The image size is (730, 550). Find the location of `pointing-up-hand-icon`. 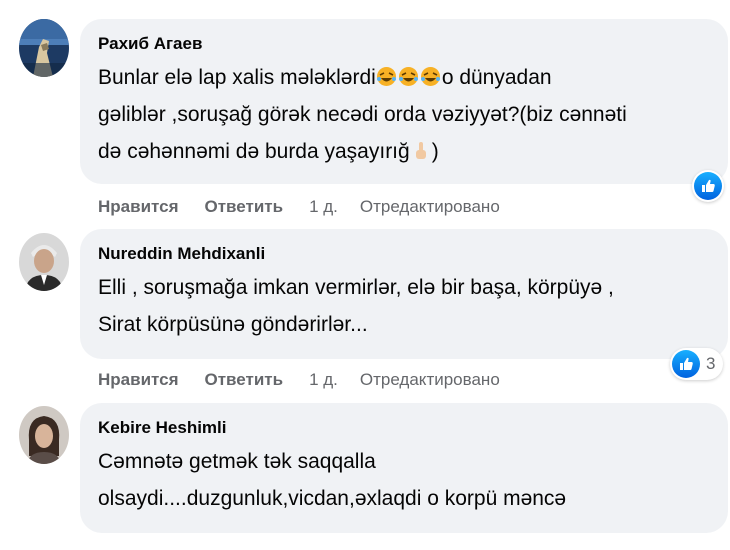

pointing-up-hand-icon is located at coordinates (420, 147).